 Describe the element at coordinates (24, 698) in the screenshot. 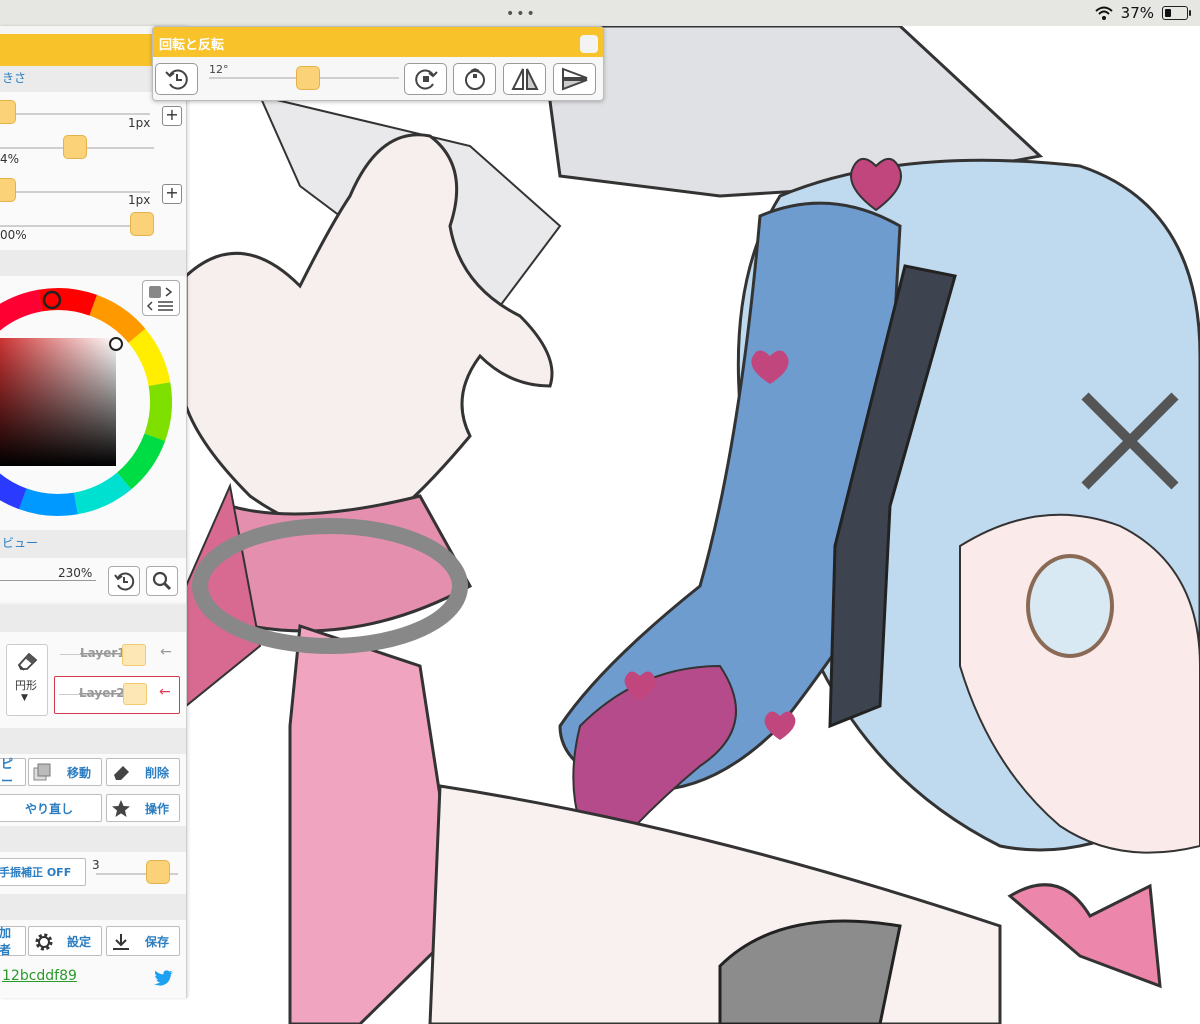

I see `brush-shape-dropdown-icon: ▼` at that location.